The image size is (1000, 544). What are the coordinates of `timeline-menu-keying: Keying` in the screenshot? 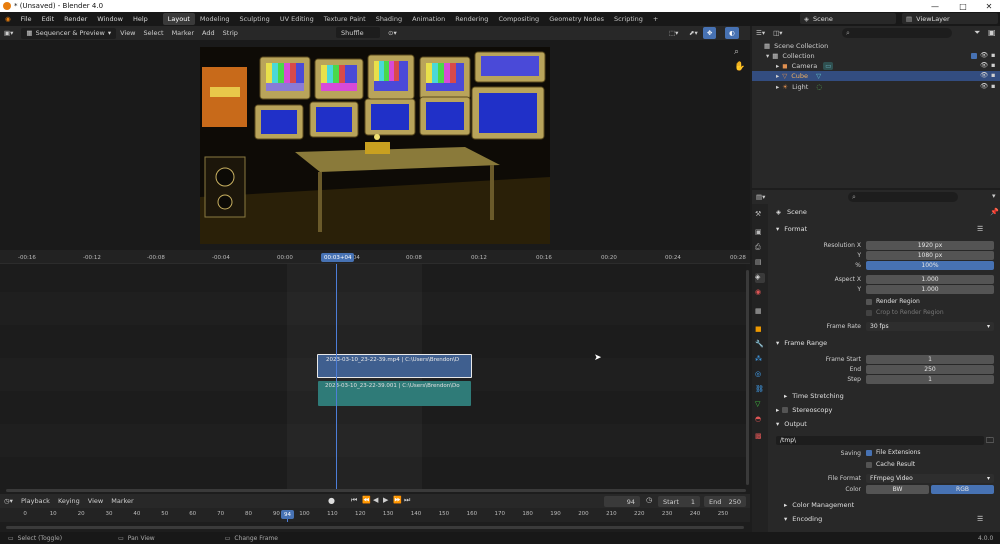 It's located at (69, 501).